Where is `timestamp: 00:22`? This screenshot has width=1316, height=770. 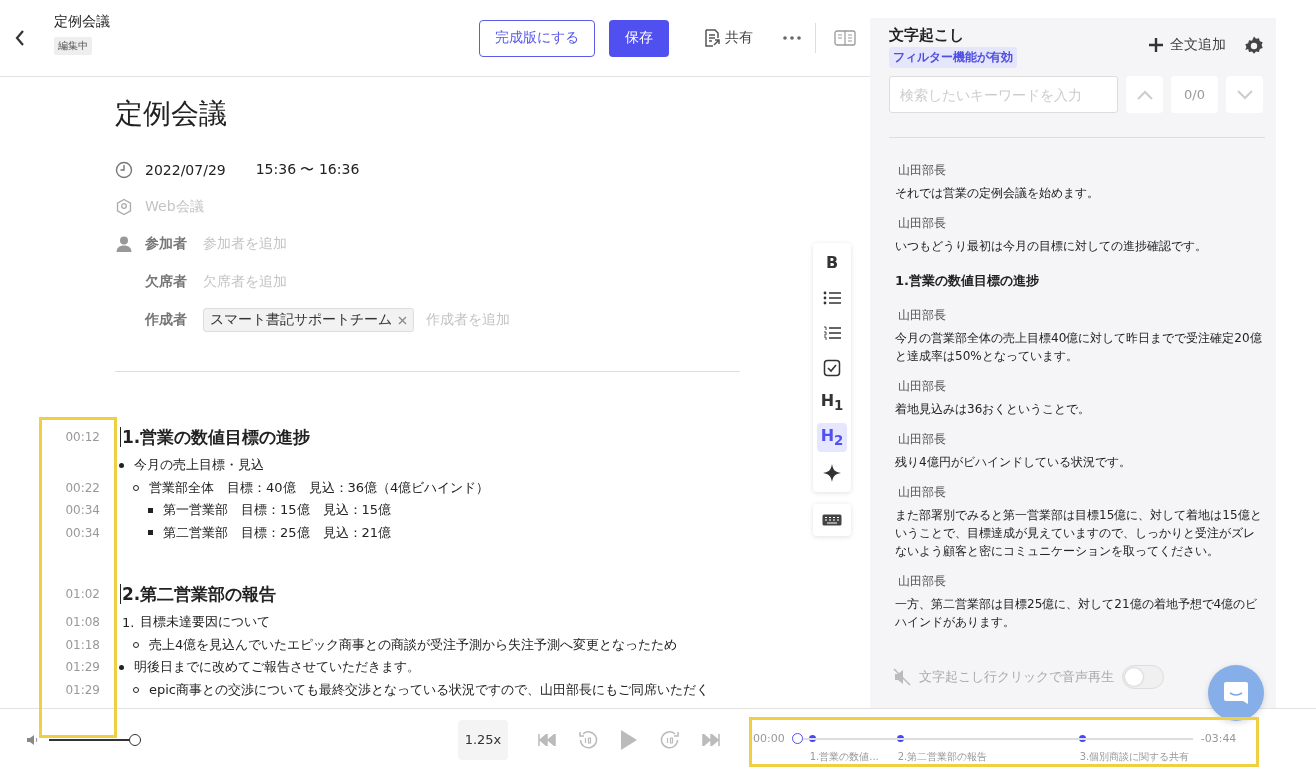
timestamp: 00:22 is located at coordinates (82, 487).